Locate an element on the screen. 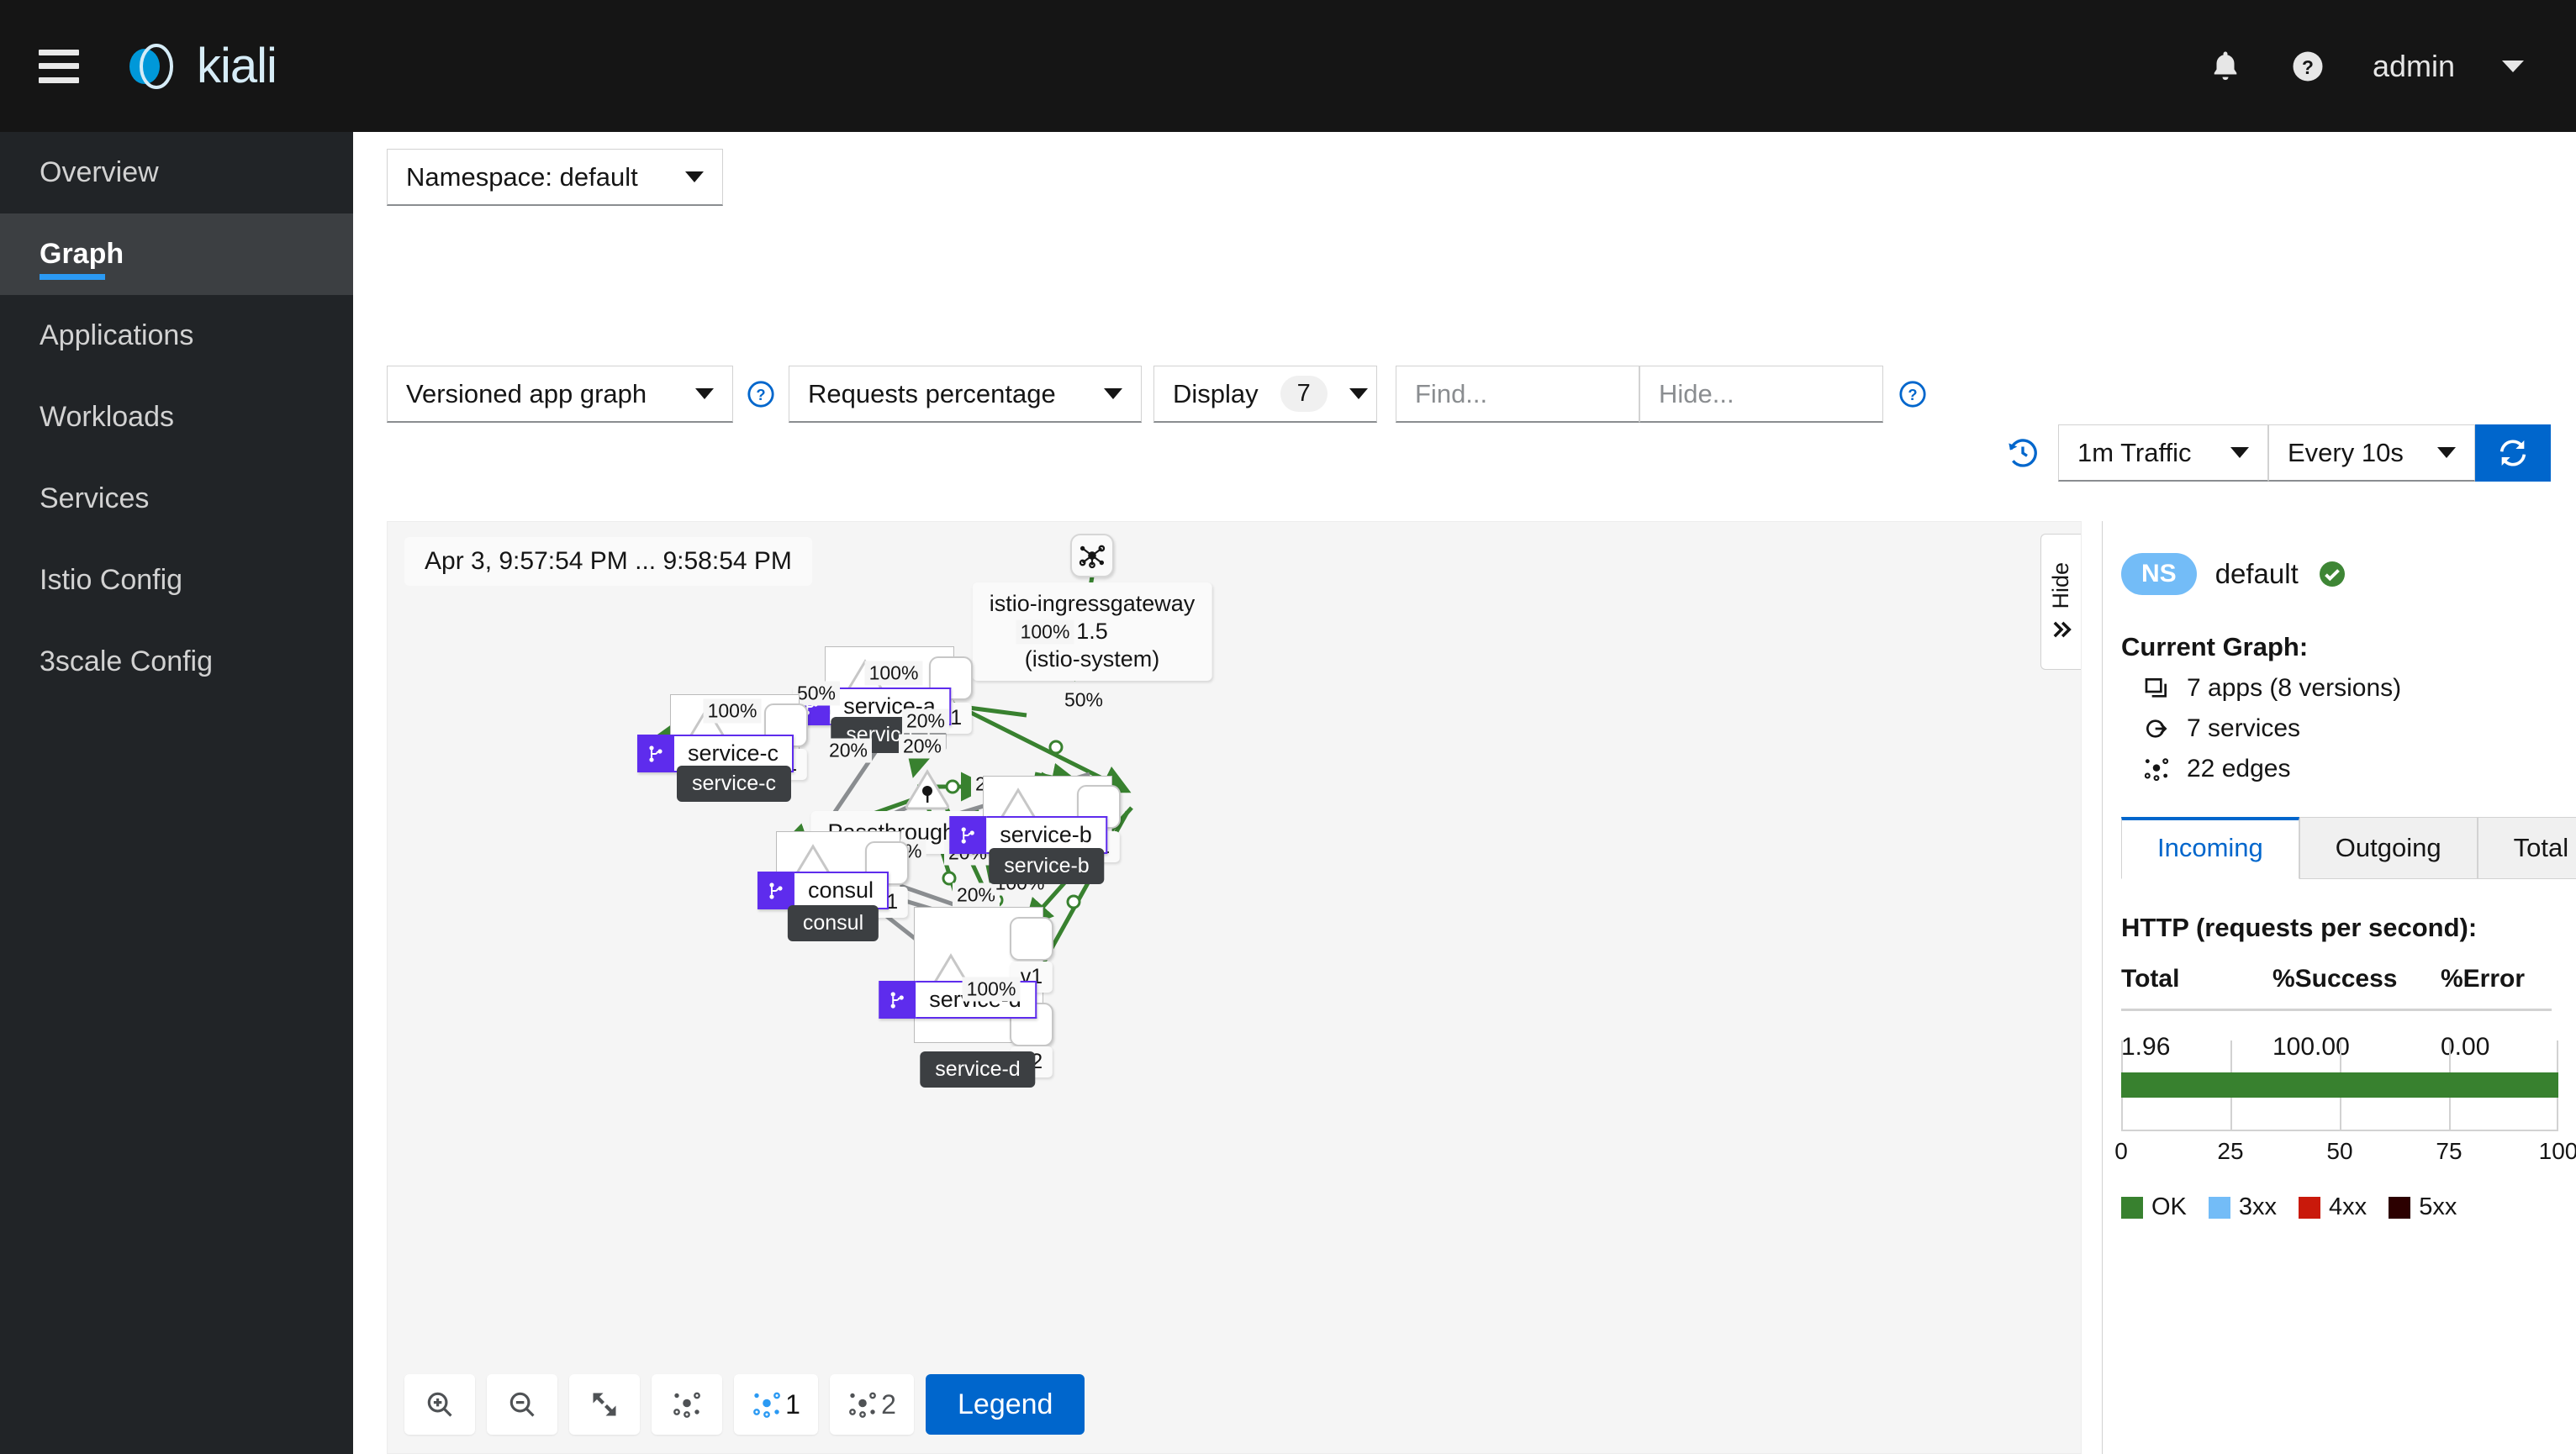 Image resolution: width=2576 pixels, height=1454 pixels. legend-item-3xx: 3xx is located at coordinates (2242, 1207).